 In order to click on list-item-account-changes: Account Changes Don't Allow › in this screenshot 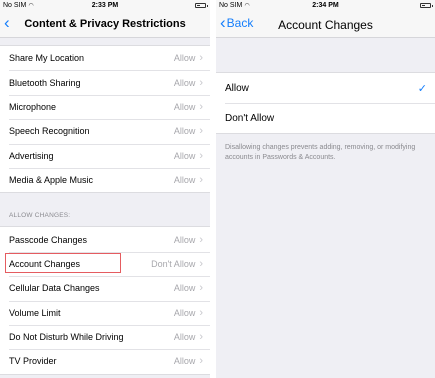, I will do `click(105, 263)`.